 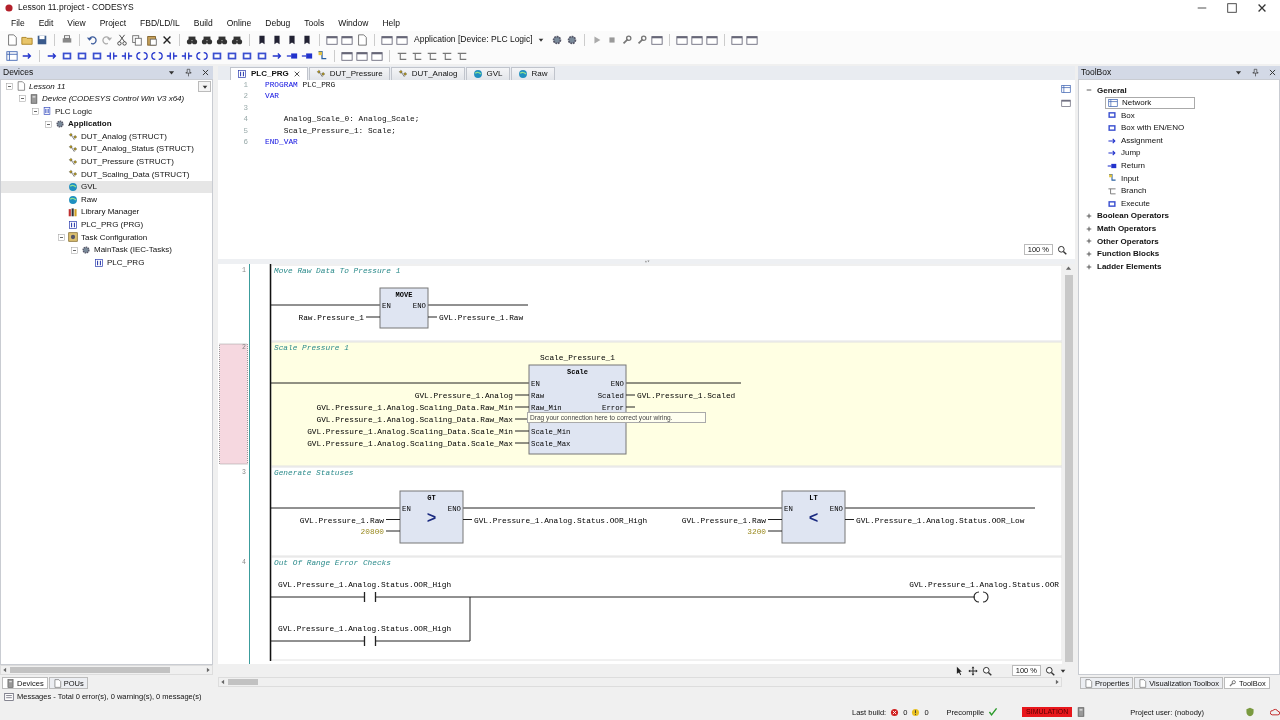 I want to click on paste-icon, so click(x=152, y=39).